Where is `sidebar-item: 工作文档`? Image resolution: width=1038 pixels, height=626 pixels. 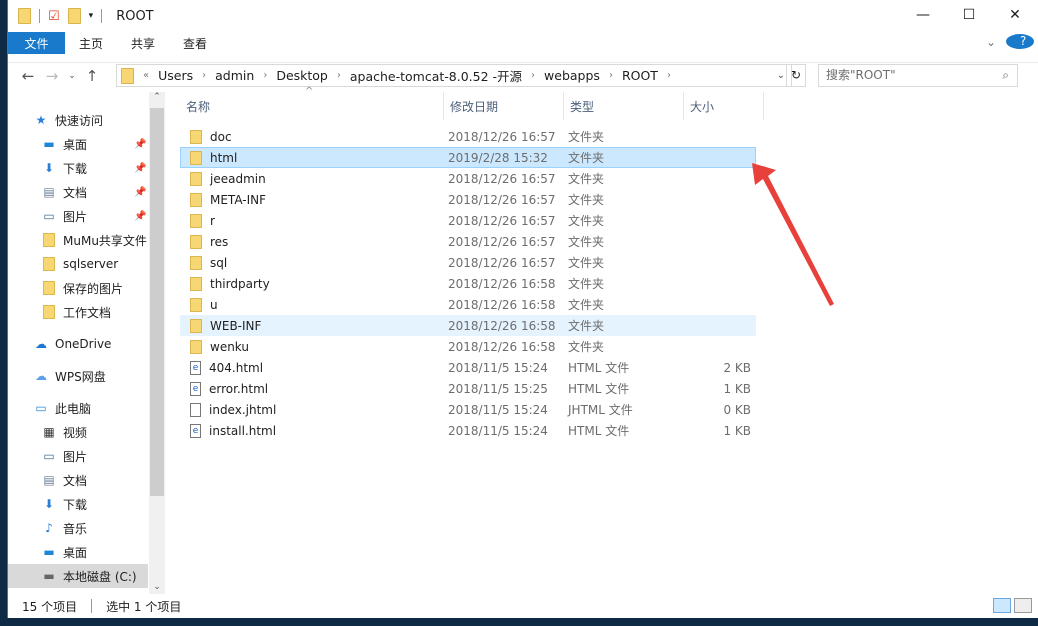
sidebar-item: 工作文档 is located at coordinates (78, 312).